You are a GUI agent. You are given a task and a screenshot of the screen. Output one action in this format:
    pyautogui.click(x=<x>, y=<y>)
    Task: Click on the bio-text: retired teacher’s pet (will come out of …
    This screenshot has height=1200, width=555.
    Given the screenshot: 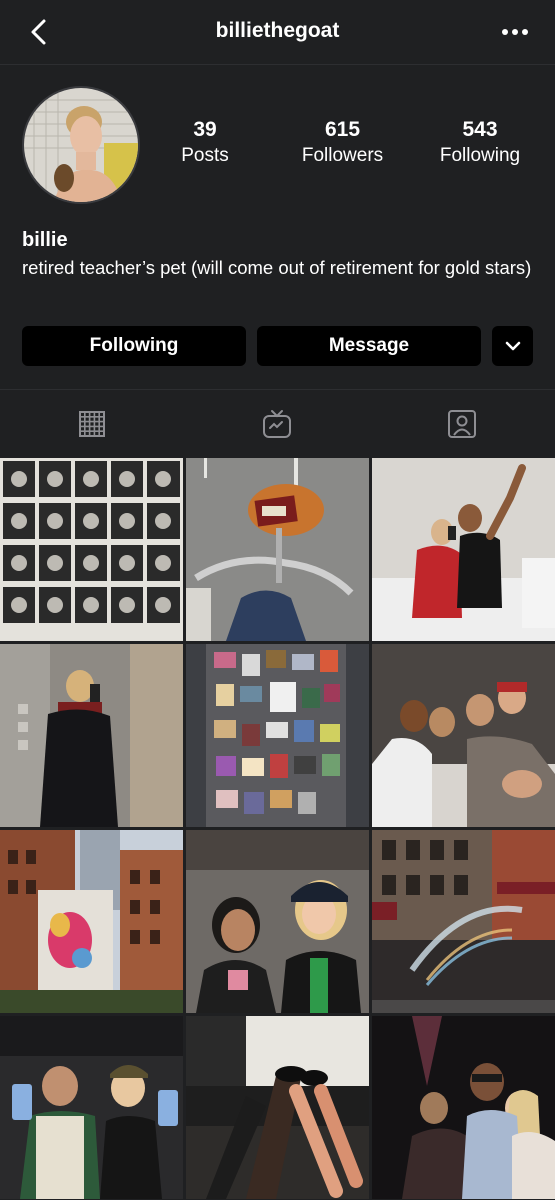 What is the action you would take?
    pyautogui.click(x=277, y=267)
    